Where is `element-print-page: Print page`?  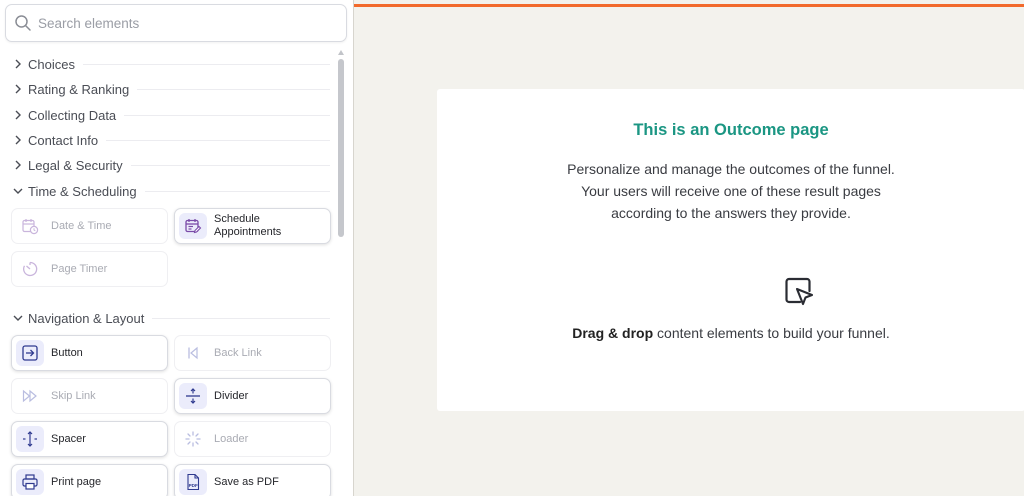 element-print-page: Print page is located at coordinates (89, 480).